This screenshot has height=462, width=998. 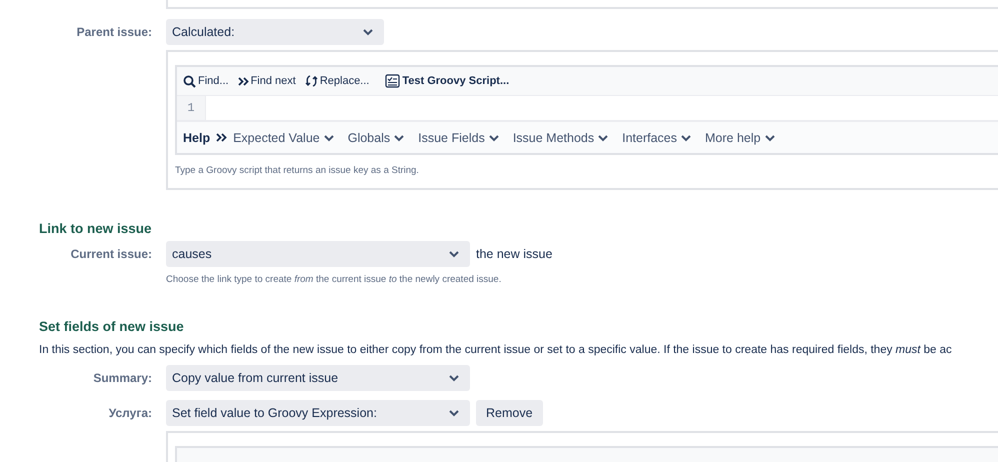 What do you see at coordinates (130, 413) in the screenshot?
I see `field-label: Услуга:` at bounding box center [130, 413].